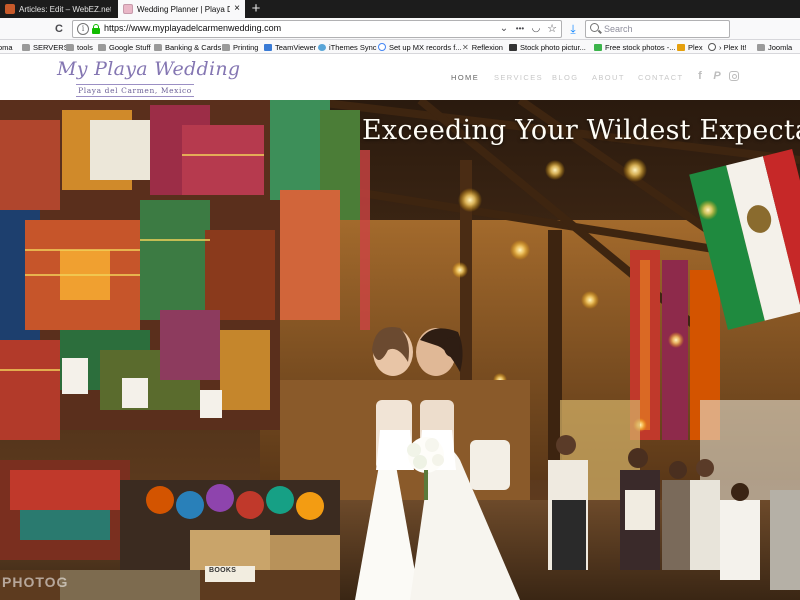  I want to click on bookmark-label: Joomla, so click(780, 47).